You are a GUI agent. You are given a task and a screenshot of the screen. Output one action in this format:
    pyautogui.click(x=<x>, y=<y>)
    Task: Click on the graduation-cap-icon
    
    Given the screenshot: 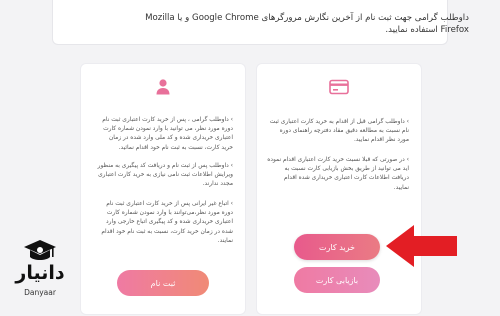 What is the action you would take?
    pyautogui.click(x=40, y=250)
    